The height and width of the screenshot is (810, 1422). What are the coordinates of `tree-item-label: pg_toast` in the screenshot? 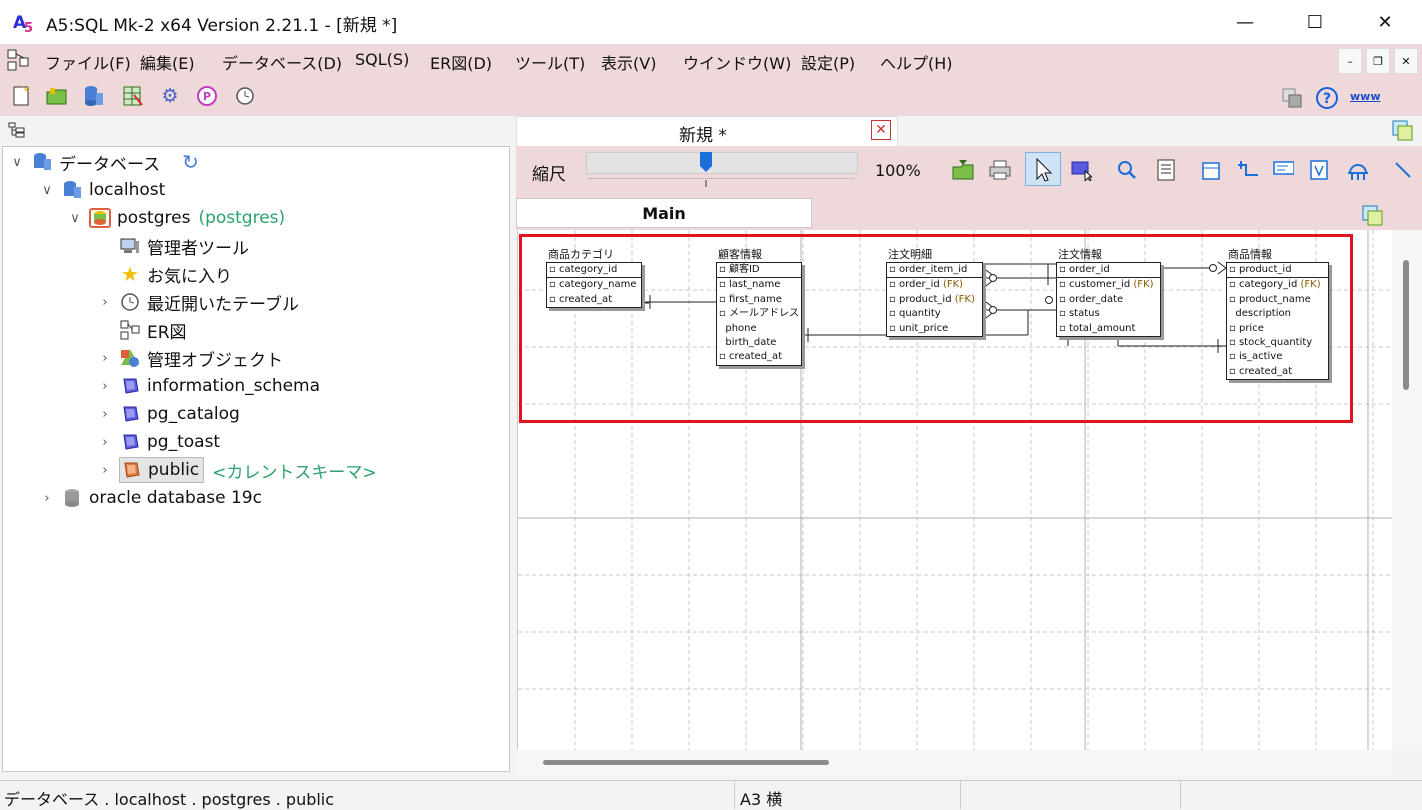 It's located at (184, 442).